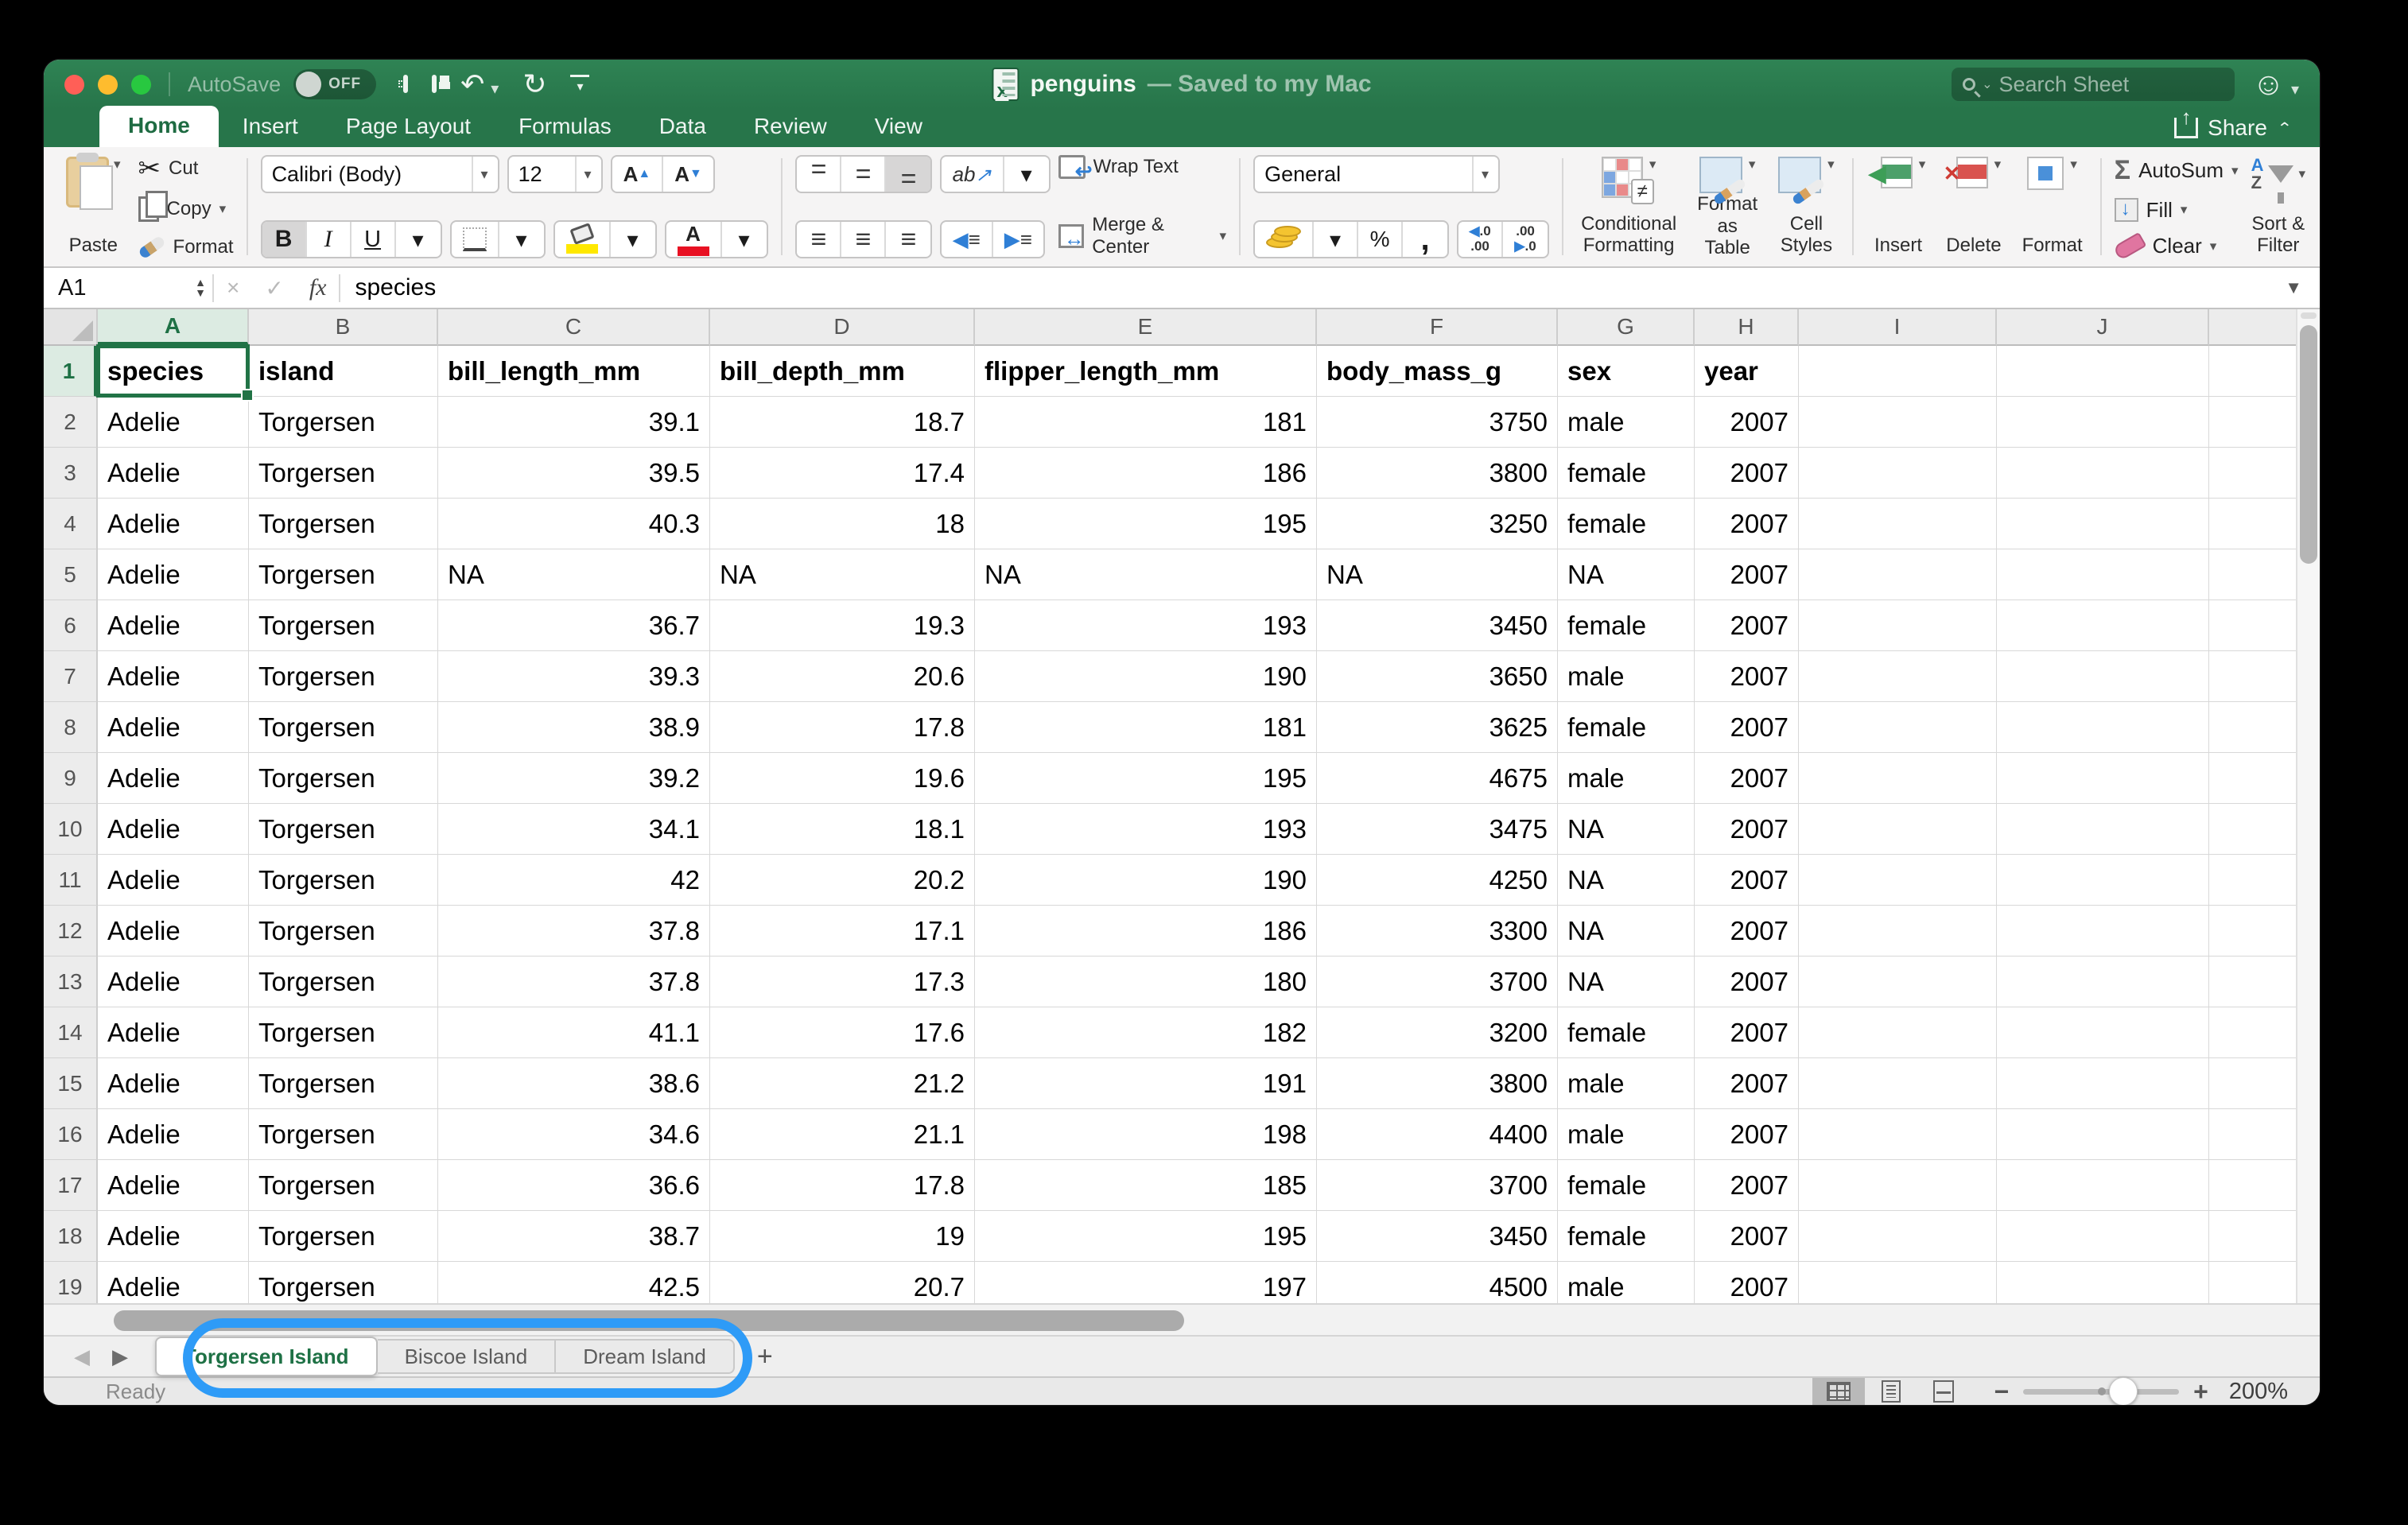 The image size is (2408, 1525). What do you see at coordinates (2308, 806) in the screenshot?
I see `vertical-scrollbar` at bounding box center [2308, 806].